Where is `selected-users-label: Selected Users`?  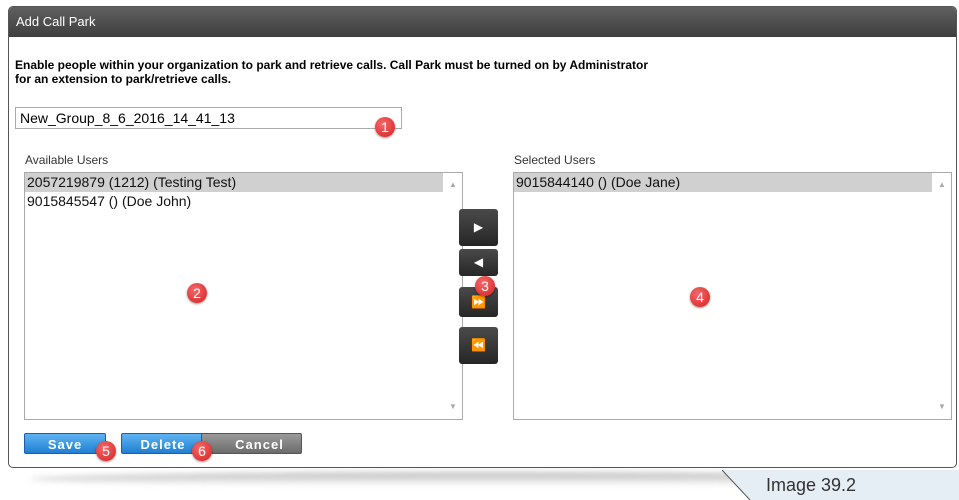 selected-users-label: Selected Users is located at coordinates (555, 160).